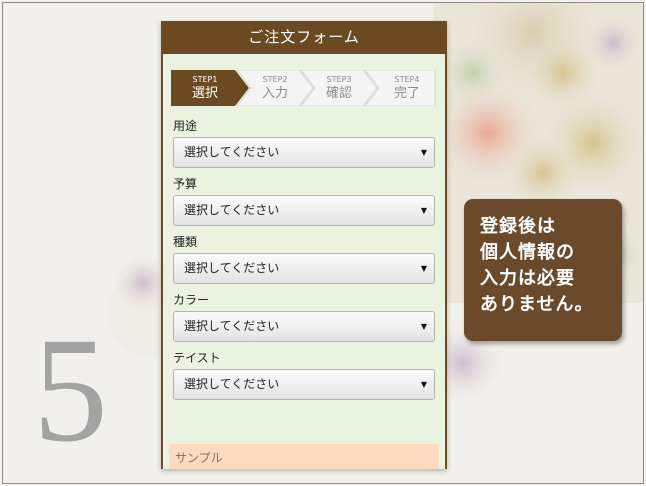 The height and width of the screenshot is (486, 646). Describe the element at coordinates (518, 226) in the screenshot. I see `callout-line-1: 登録後は` at that location.